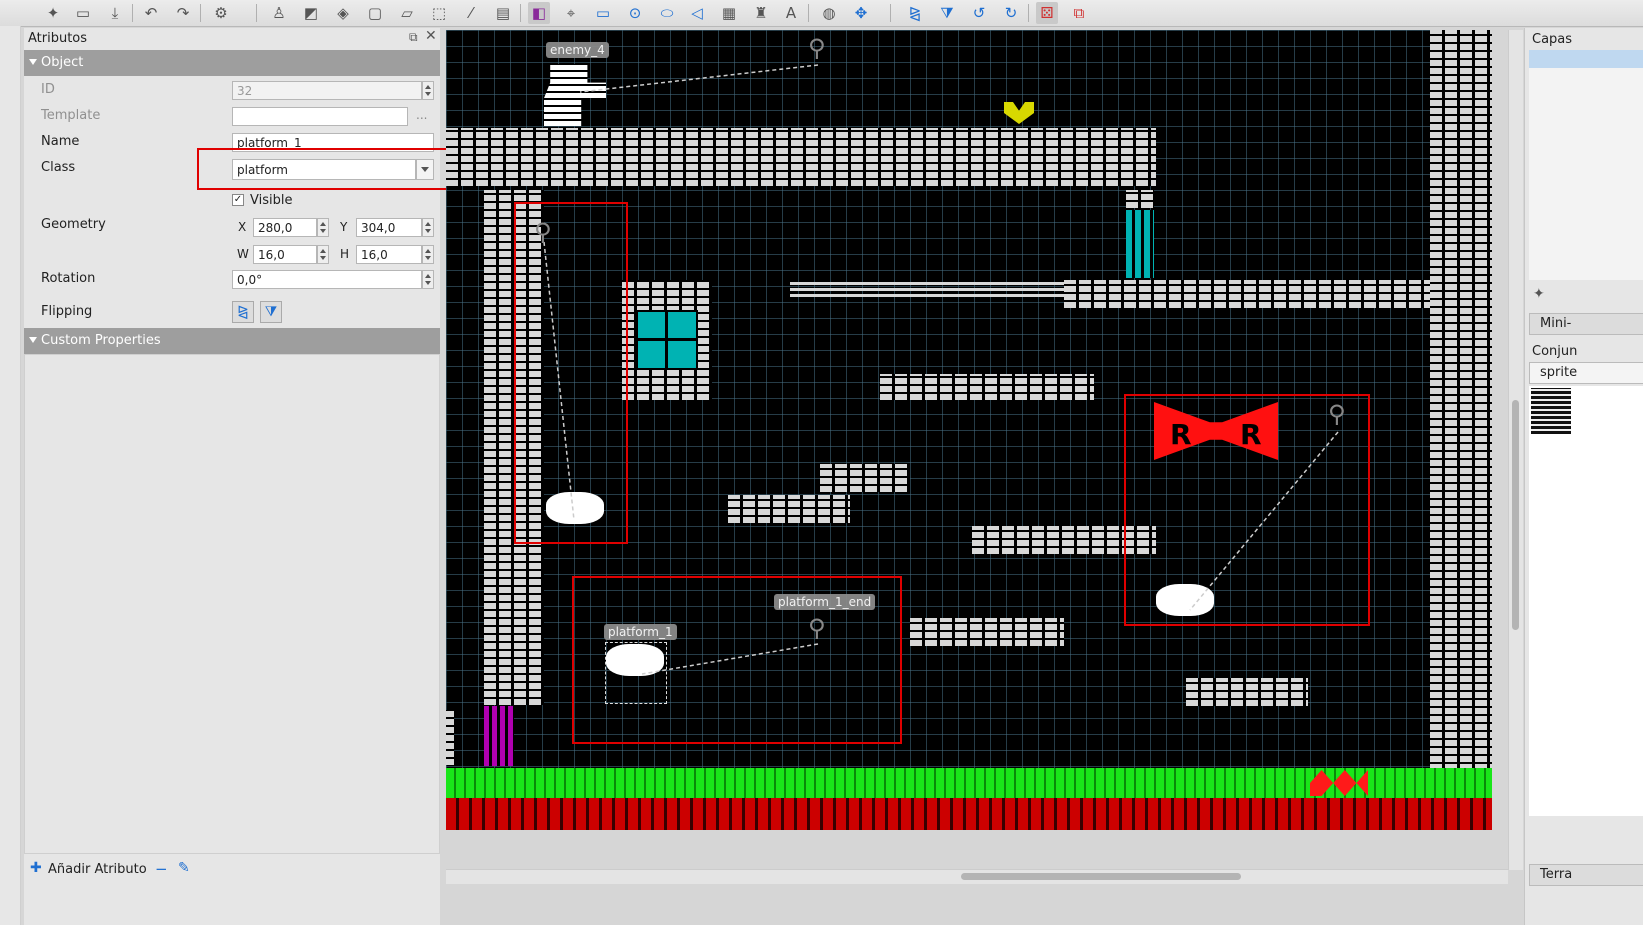 The height and width of the screenshot is (925, 1643). I want to click on insert-template-icon: ♜, so click(761, 13).